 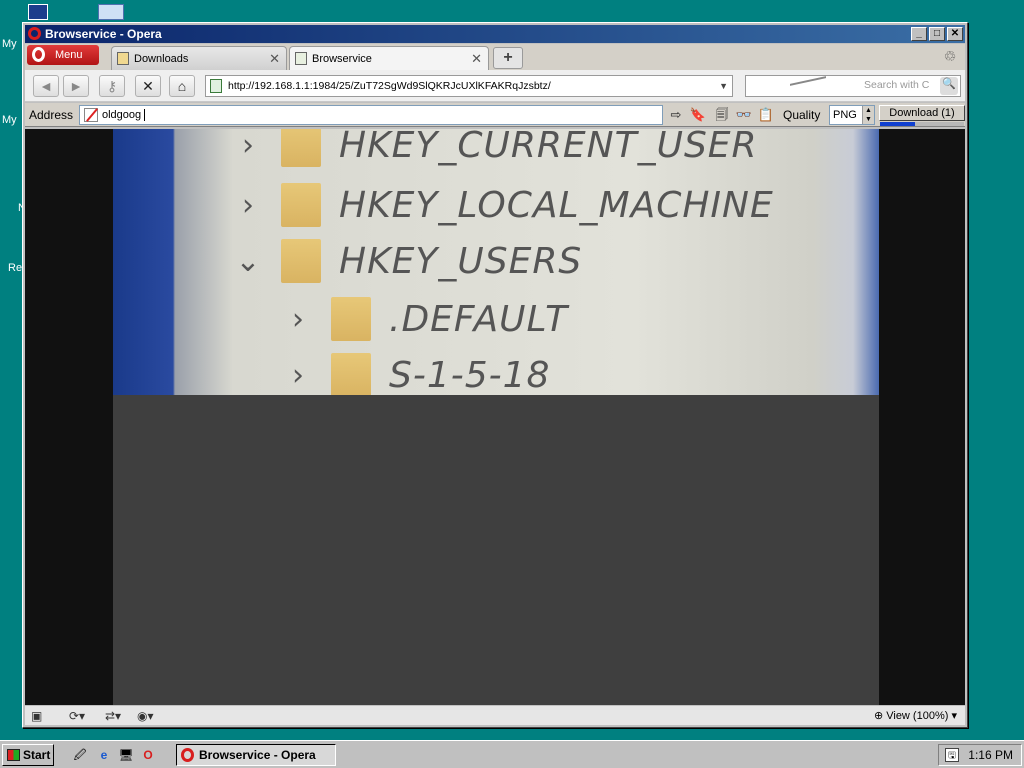 What do you see at coordinates (698, 115) in the screenshot?
I see `bookmark-icon: 🔖` at bounding box center [698, 115].